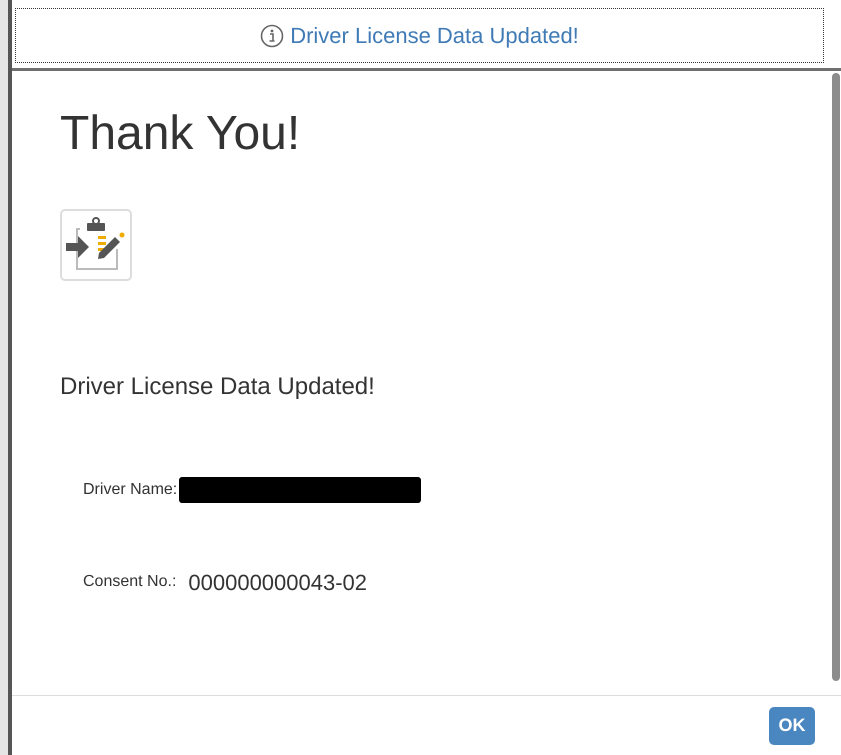  Describe the element at coordinates (96, 245) in the screenshot. I see `clipboard-icon` at that location.